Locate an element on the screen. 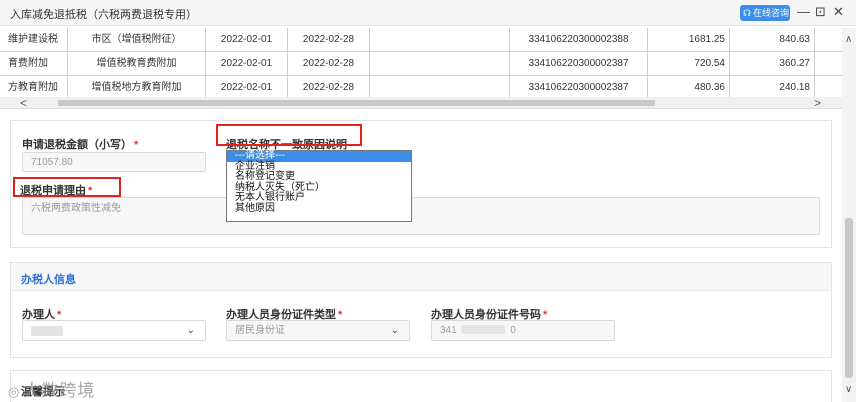  watermark-logo-icon: ◎ is located at coordinates (14, 391).